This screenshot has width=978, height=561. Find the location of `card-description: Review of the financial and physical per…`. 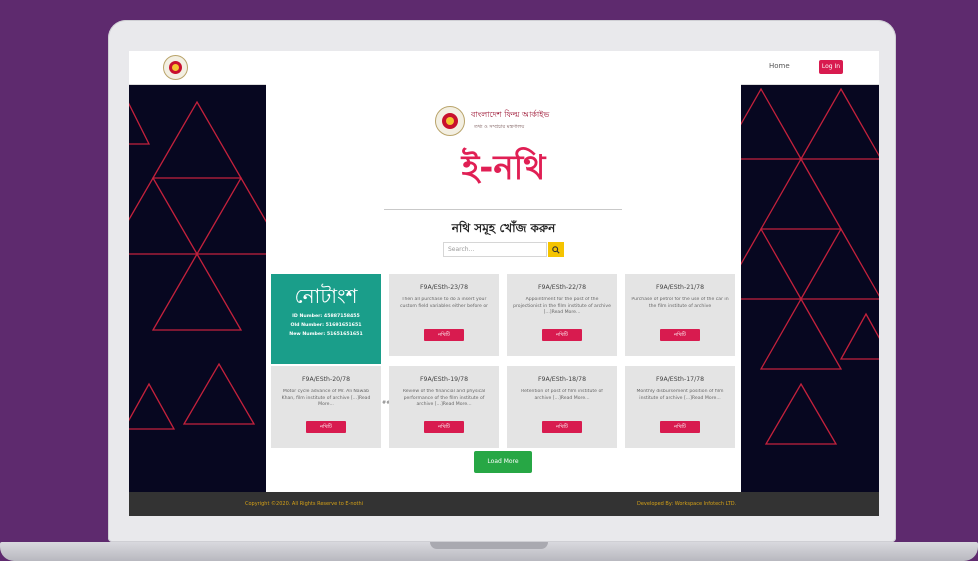

card-description: Review of the financial and physical per… is located at coordinates (444, 398).